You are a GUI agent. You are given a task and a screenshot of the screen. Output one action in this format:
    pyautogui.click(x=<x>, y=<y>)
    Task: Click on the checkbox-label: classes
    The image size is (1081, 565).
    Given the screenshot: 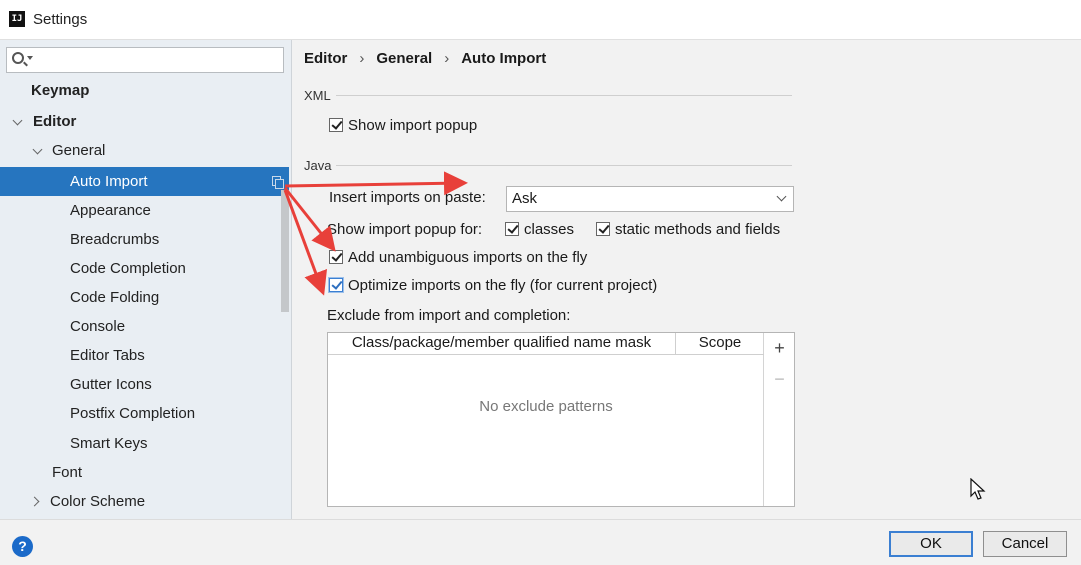 What is the action you would take?
    pyautogui.click(x=549, y=229)
    